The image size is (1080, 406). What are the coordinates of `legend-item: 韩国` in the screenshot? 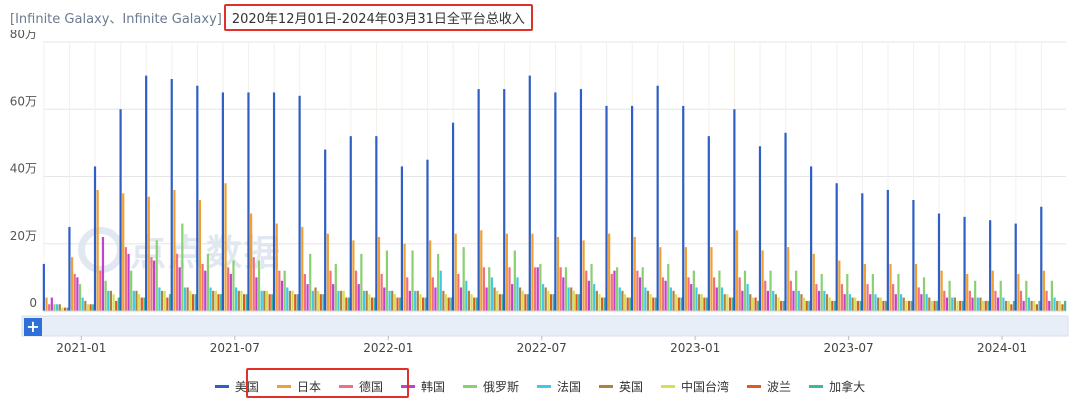 It's located at (422, 386).